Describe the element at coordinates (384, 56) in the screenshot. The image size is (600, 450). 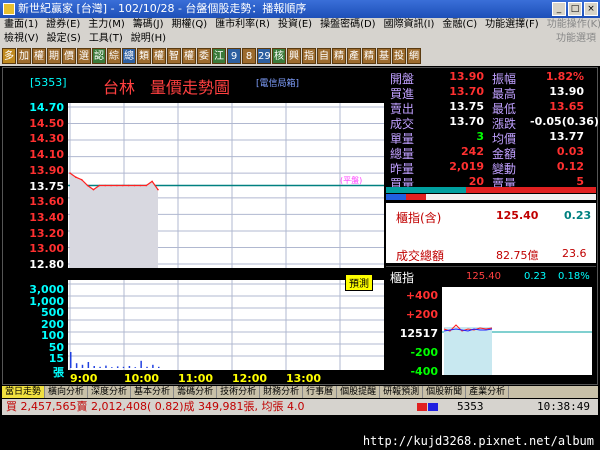
I see `toolbar-button: 基` at that location.